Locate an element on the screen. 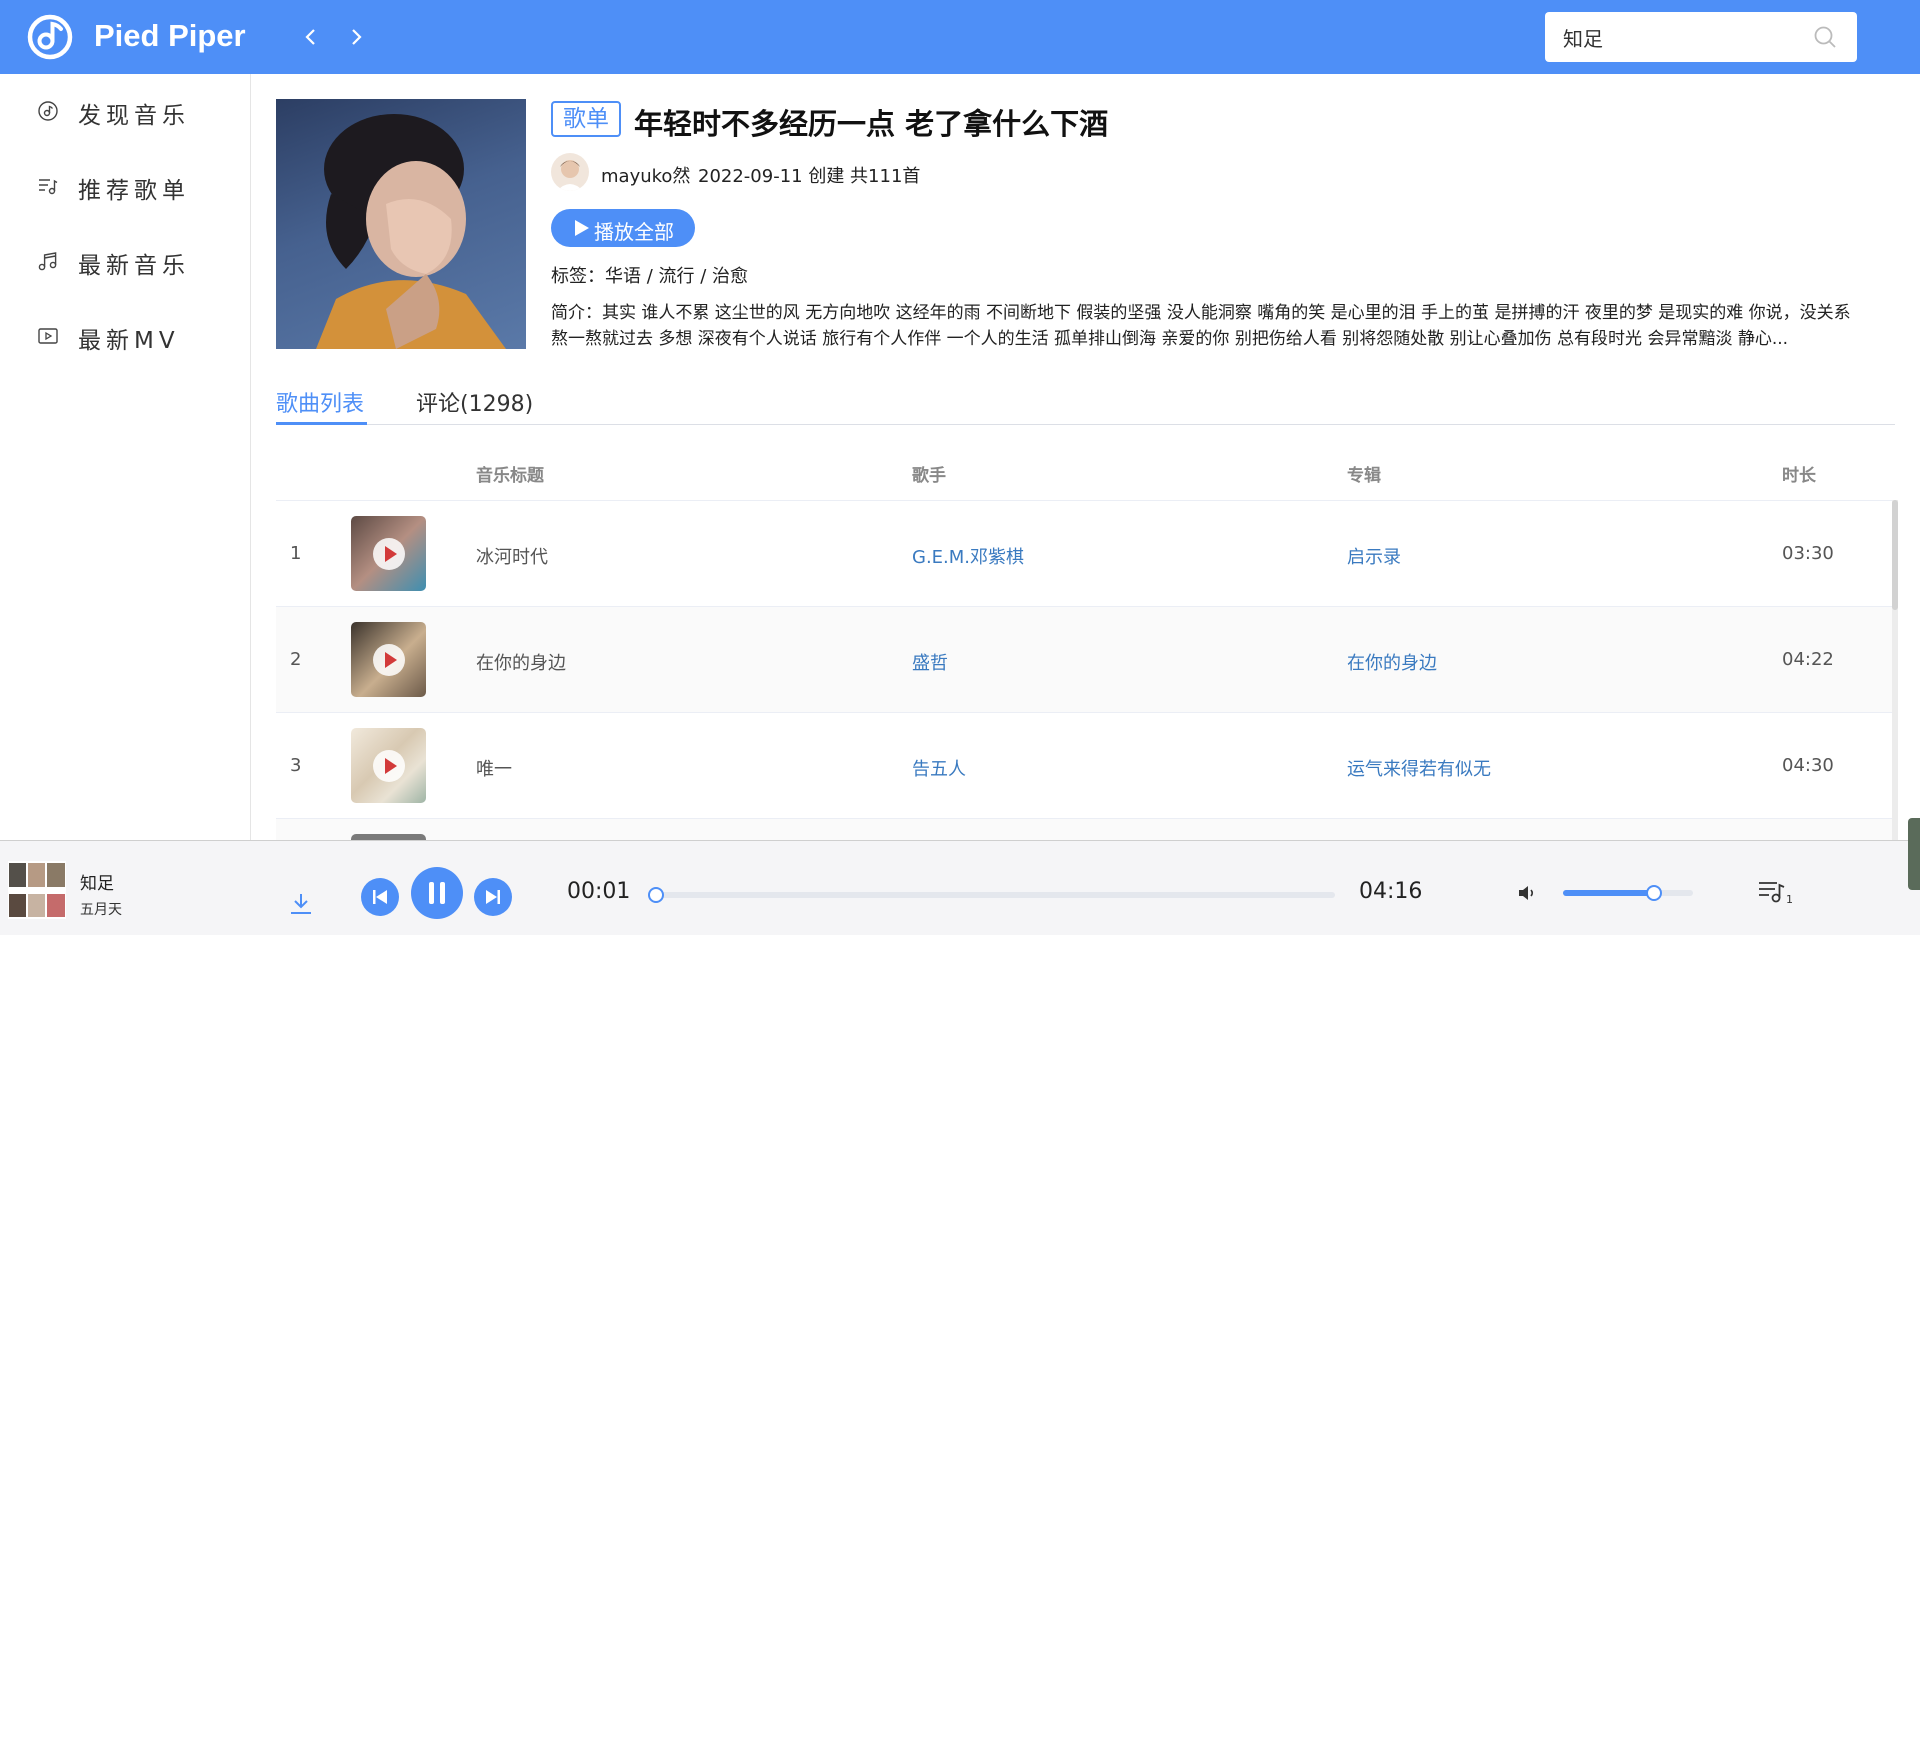 This screenshot has width=1920, height=1756. search-box is located at coordinates (1701, 37).